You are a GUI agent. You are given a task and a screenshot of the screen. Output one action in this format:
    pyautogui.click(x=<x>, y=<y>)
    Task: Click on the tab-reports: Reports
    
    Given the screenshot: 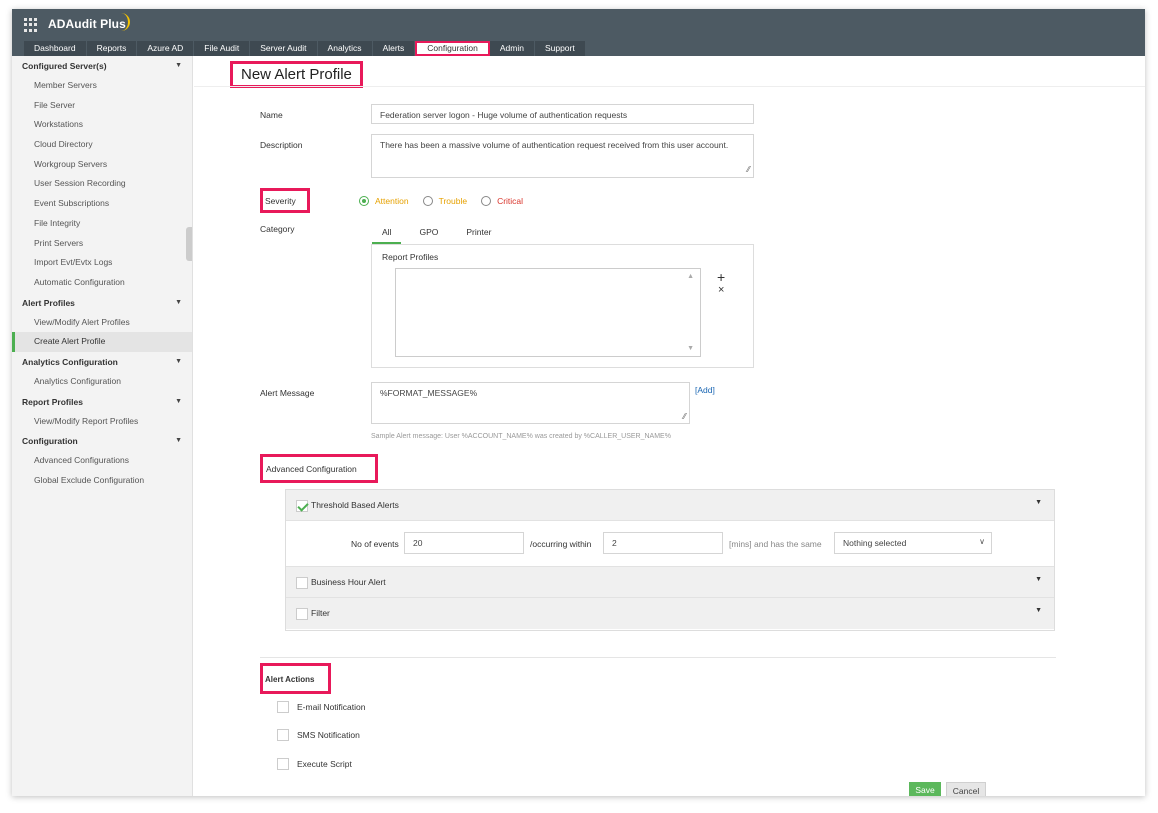 What is the action you would take?
    pyautogui.click(x=112, y=48)
    